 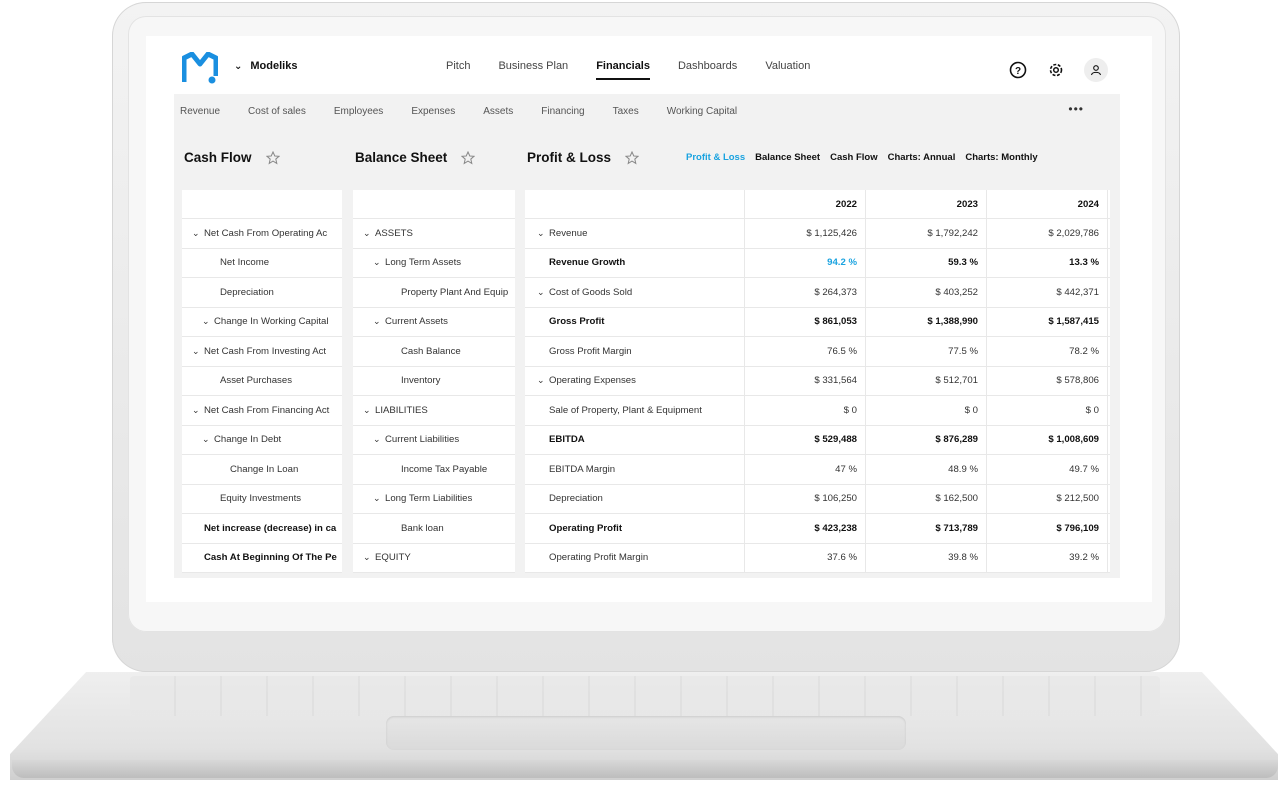 I want to click on report-link: Charts: Monthly, so click(x=1001, y=157).